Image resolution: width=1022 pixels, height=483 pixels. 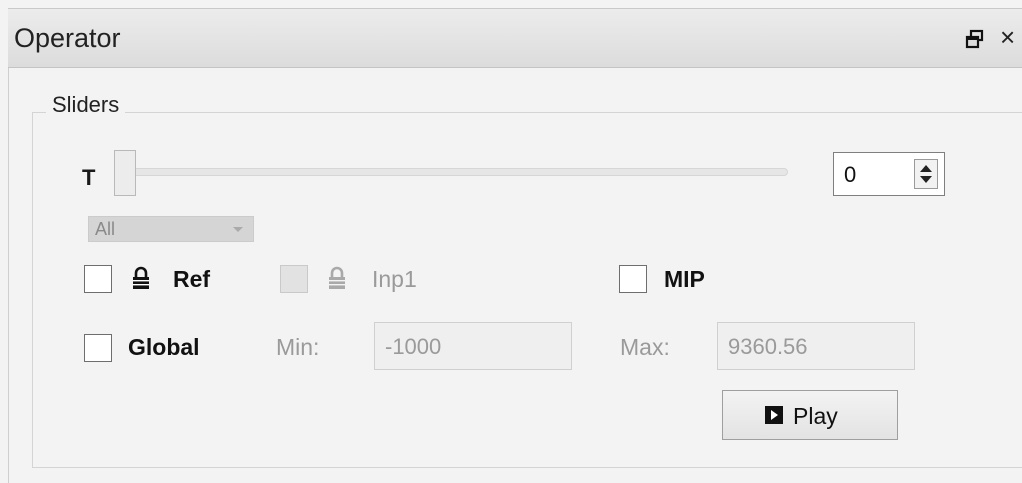 I want to click on min-field: -1000, so click(x=473, y=346).